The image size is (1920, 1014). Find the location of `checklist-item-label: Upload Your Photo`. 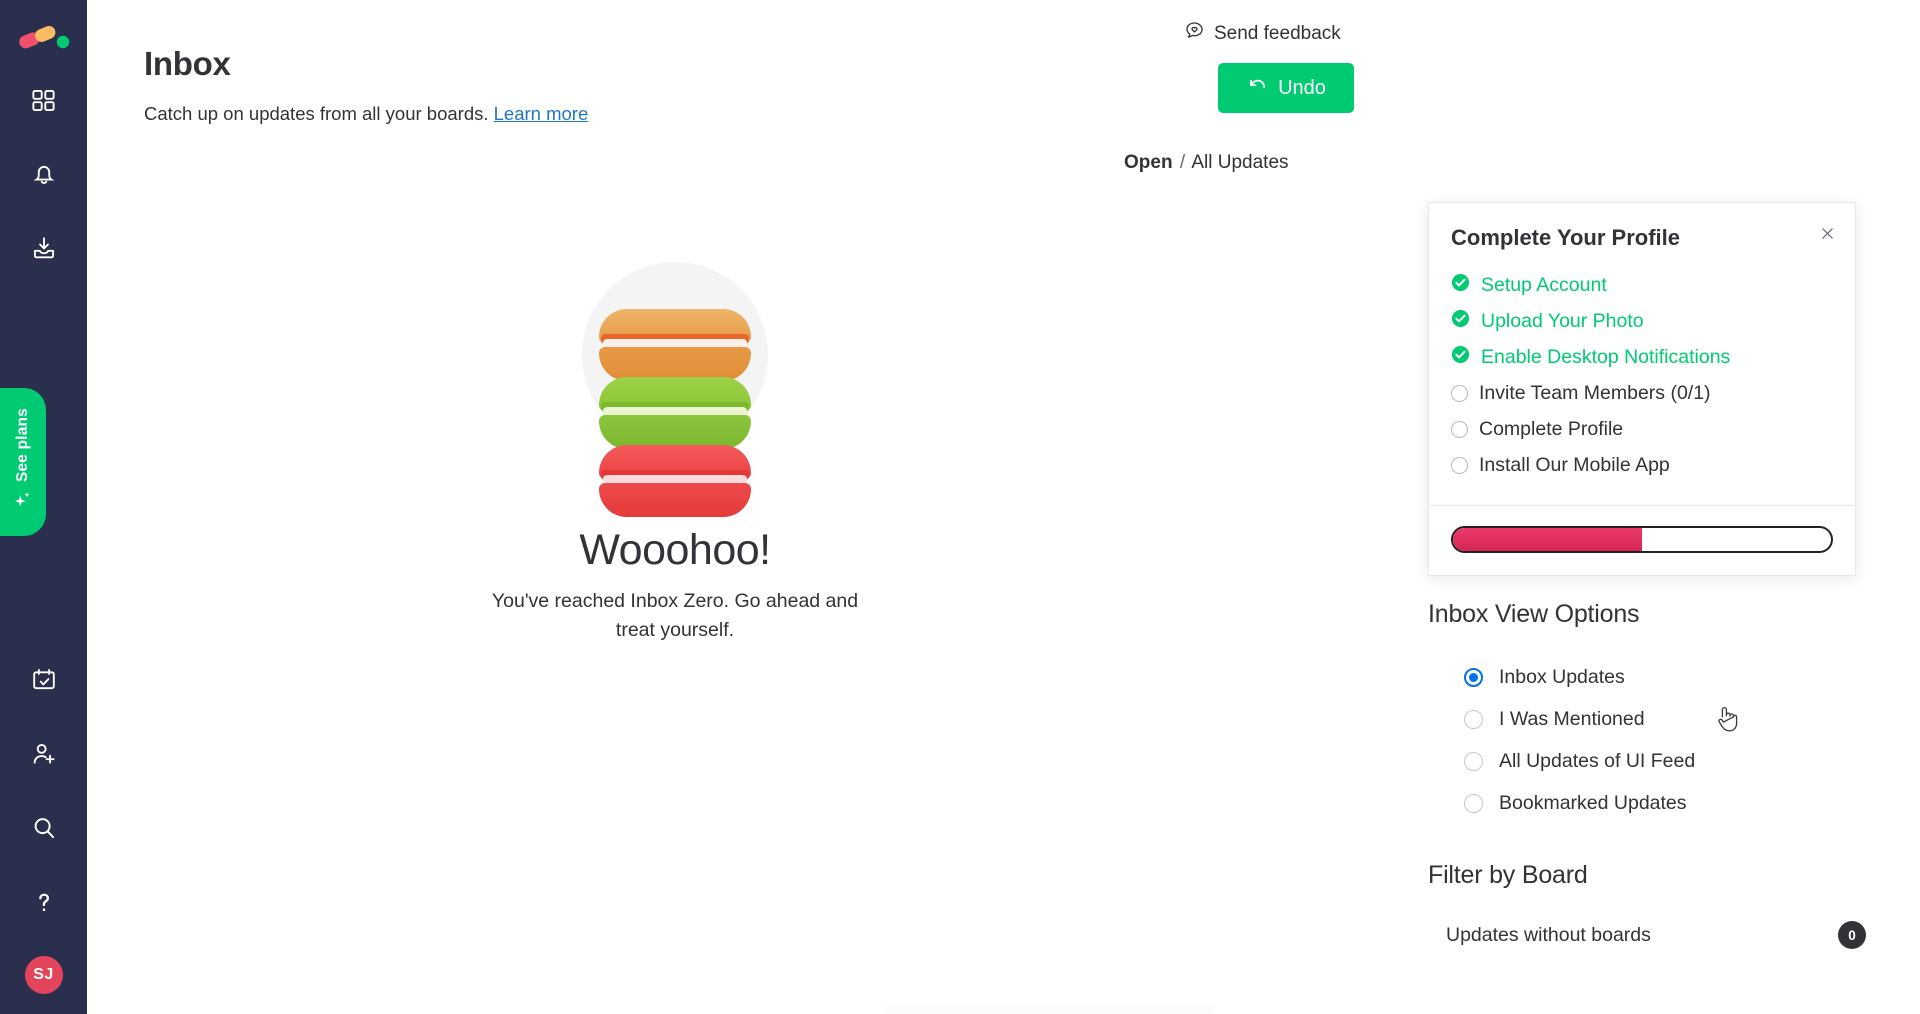

checklist-item-label: Upload Your Photo is located at coordinates (1562, 320).